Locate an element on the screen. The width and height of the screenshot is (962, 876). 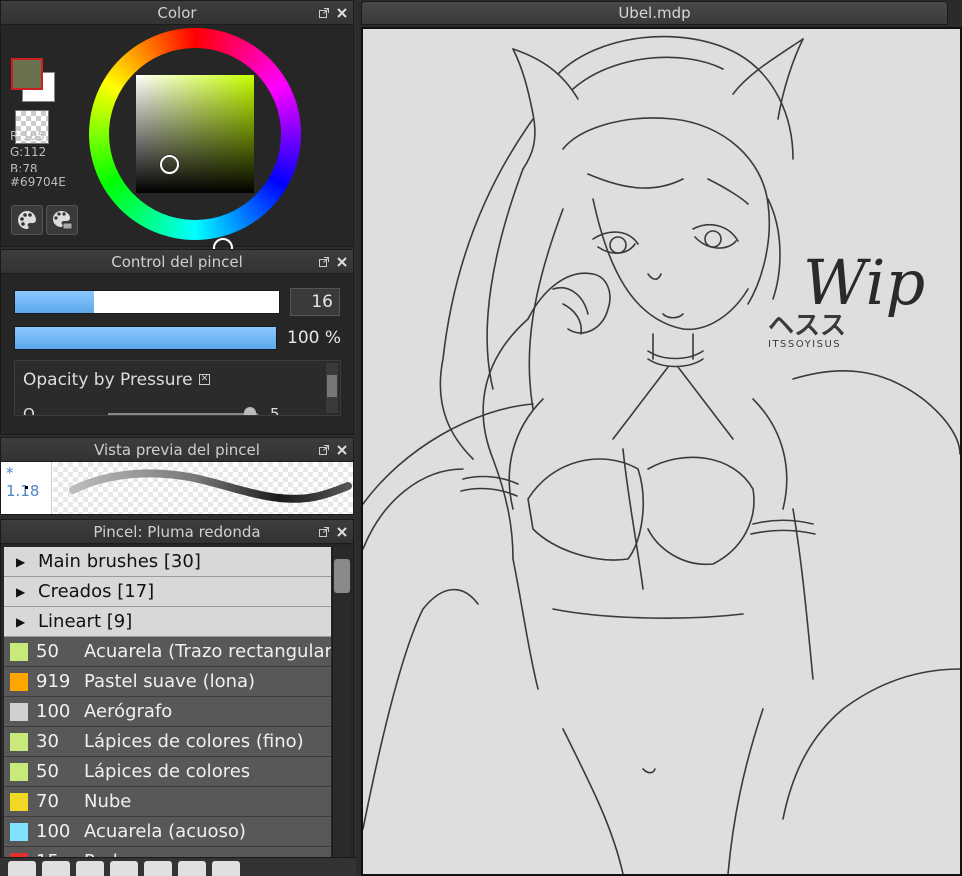
brush-list-title: Pincel: Pluma redonda is located at coordinates (177, 532).